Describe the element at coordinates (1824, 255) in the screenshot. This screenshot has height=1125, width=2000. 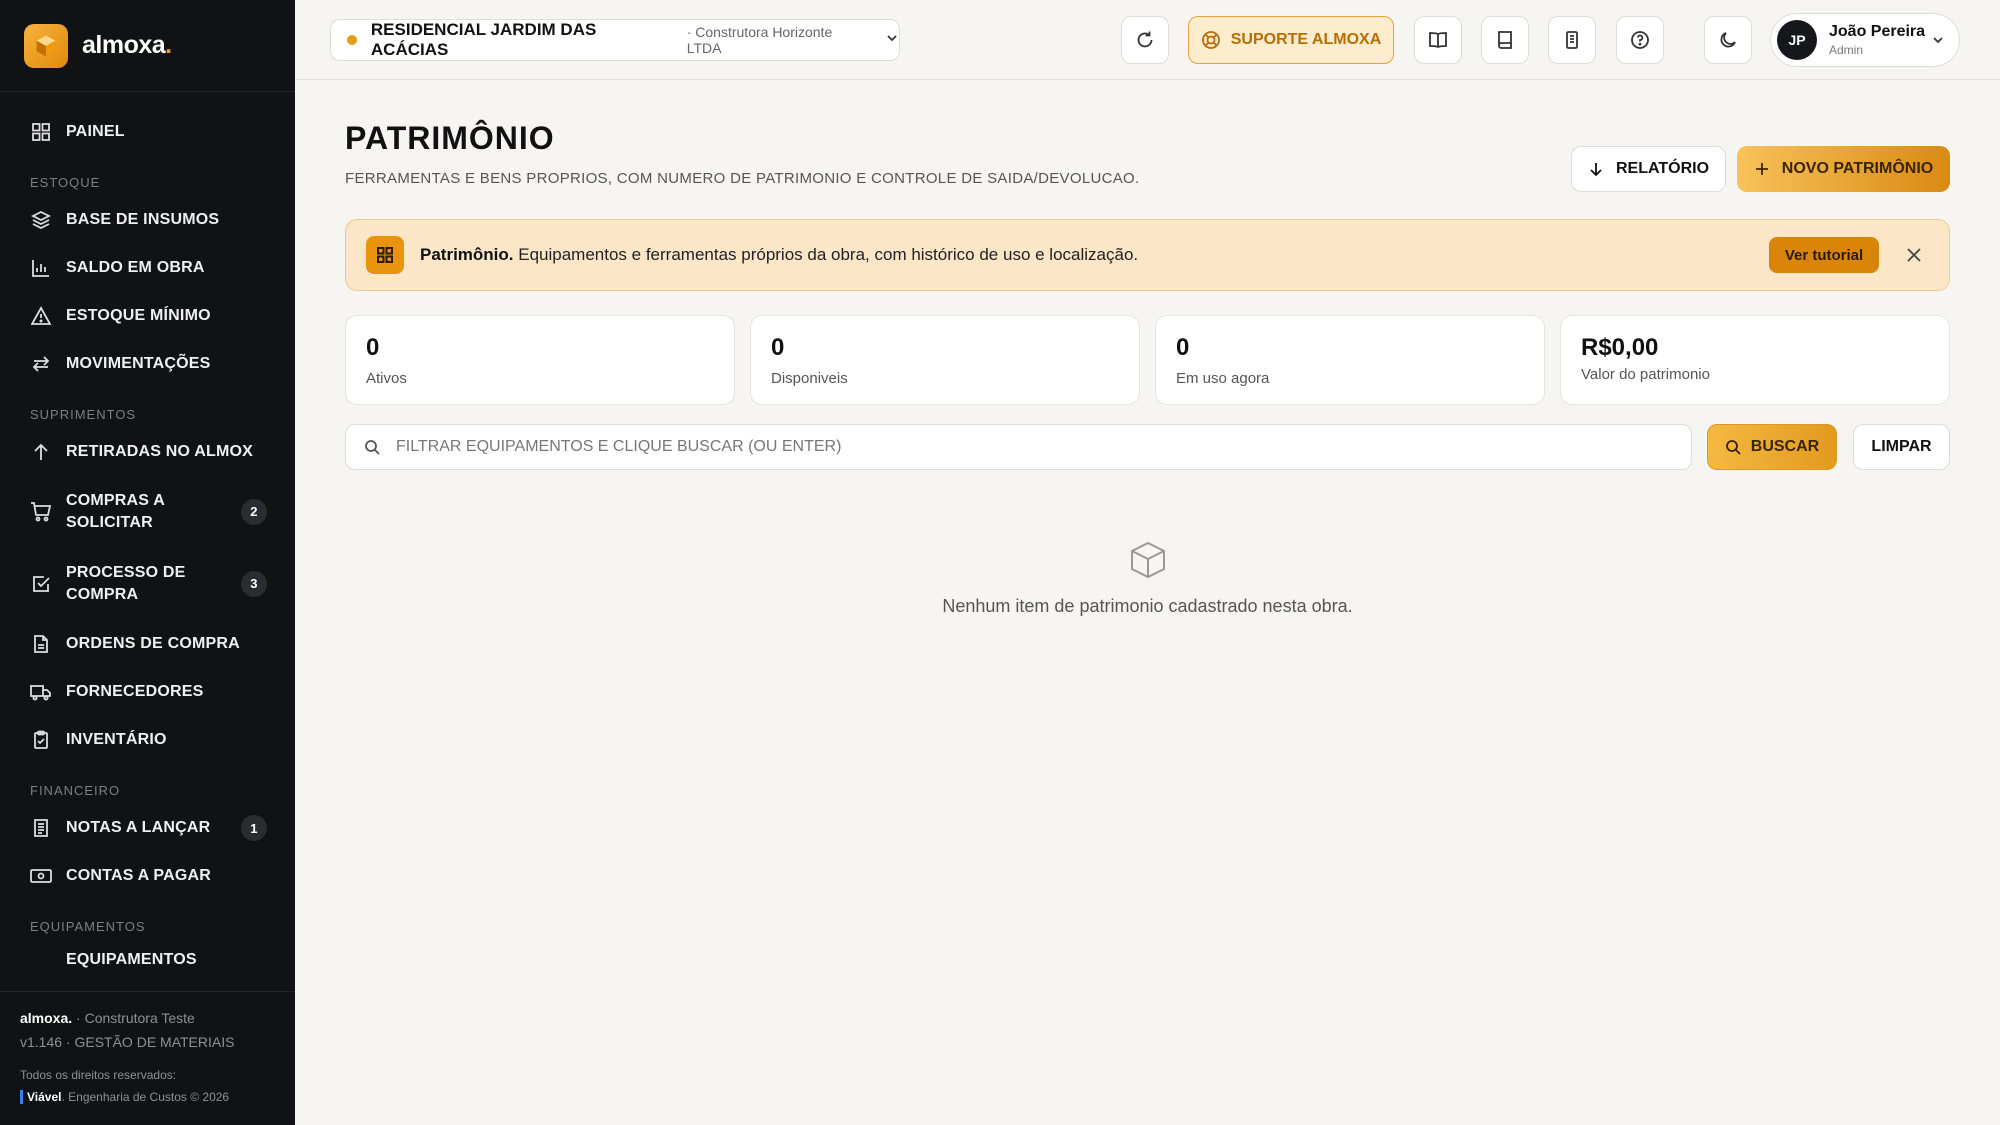
I see `tutorial-button: Ver tutorial` at that location.